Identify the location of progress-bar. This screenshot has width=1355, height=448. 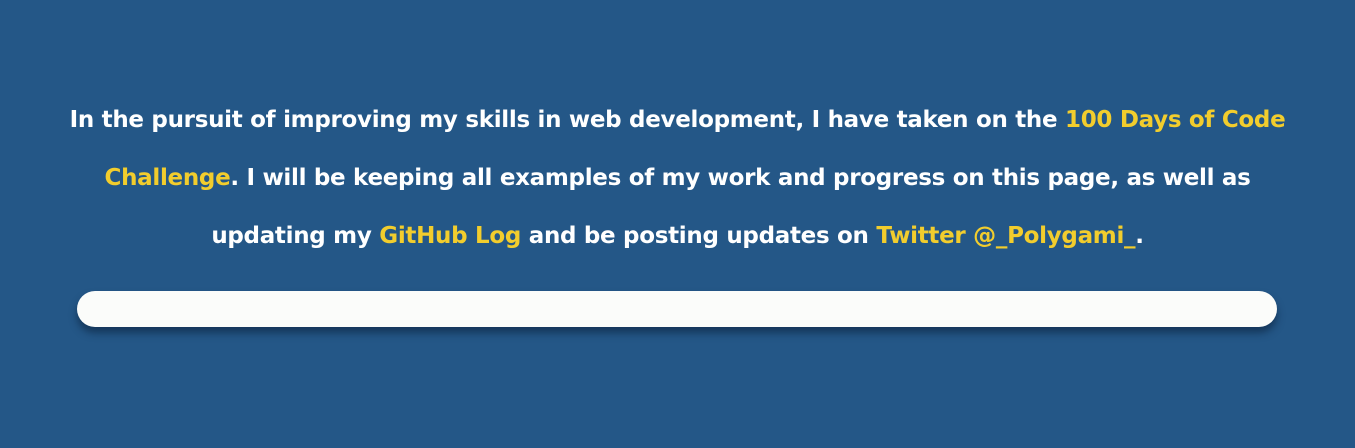
(677, 309).